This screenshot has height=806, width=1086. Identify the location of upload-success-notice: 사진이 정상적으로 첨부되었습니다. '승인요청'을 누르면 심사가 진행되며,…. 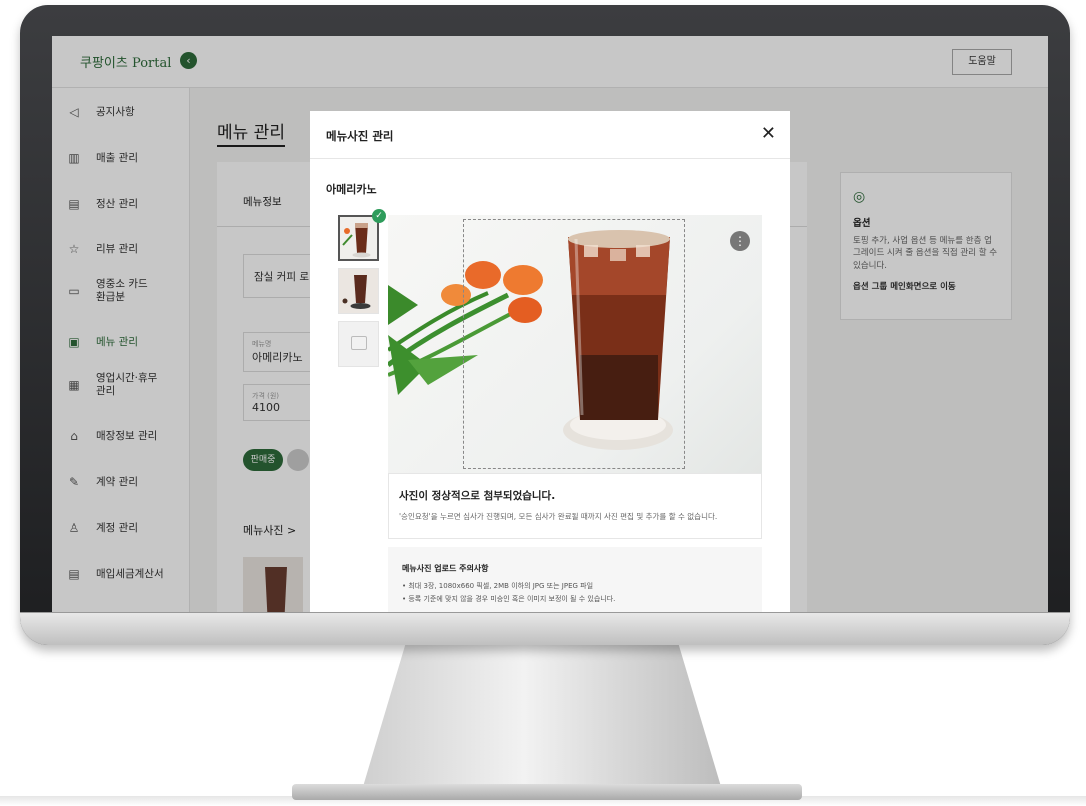
(575, 506).